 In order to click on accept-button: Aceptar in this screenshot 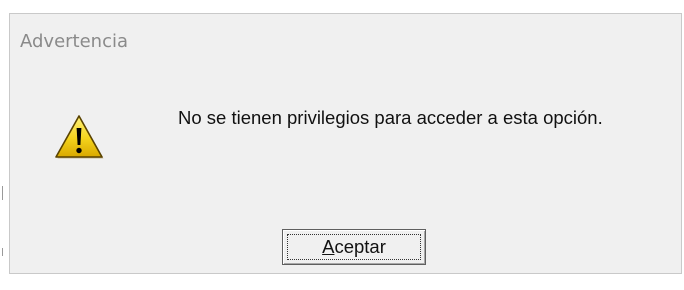, I will do `click(354, 247)`.